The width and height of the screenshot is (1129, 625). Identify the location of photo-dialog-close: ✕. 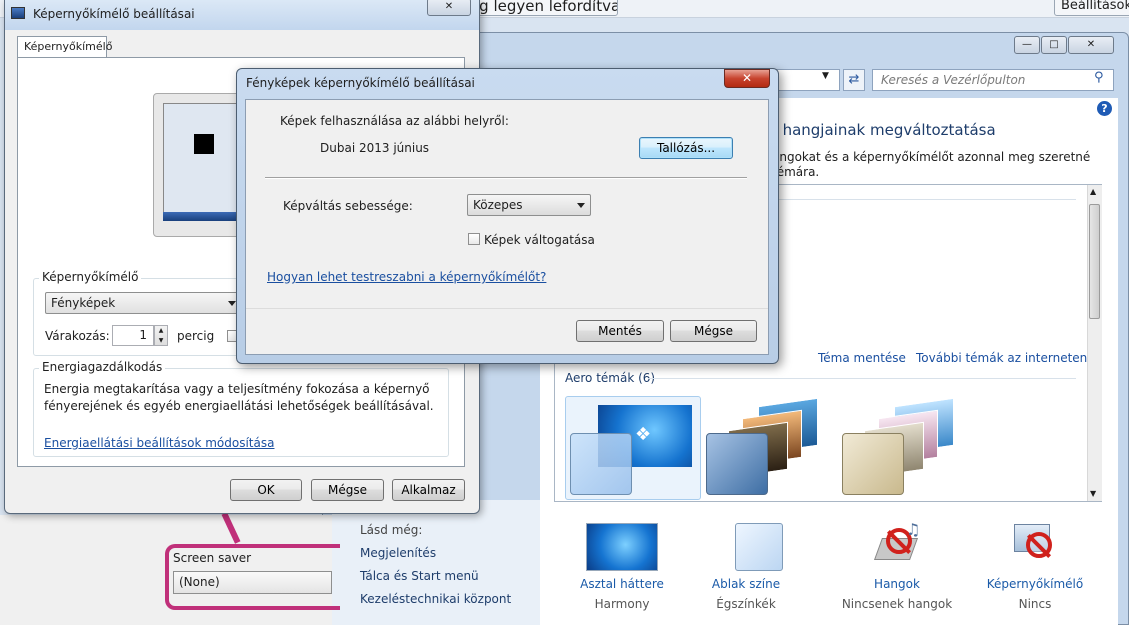
(747, 78).